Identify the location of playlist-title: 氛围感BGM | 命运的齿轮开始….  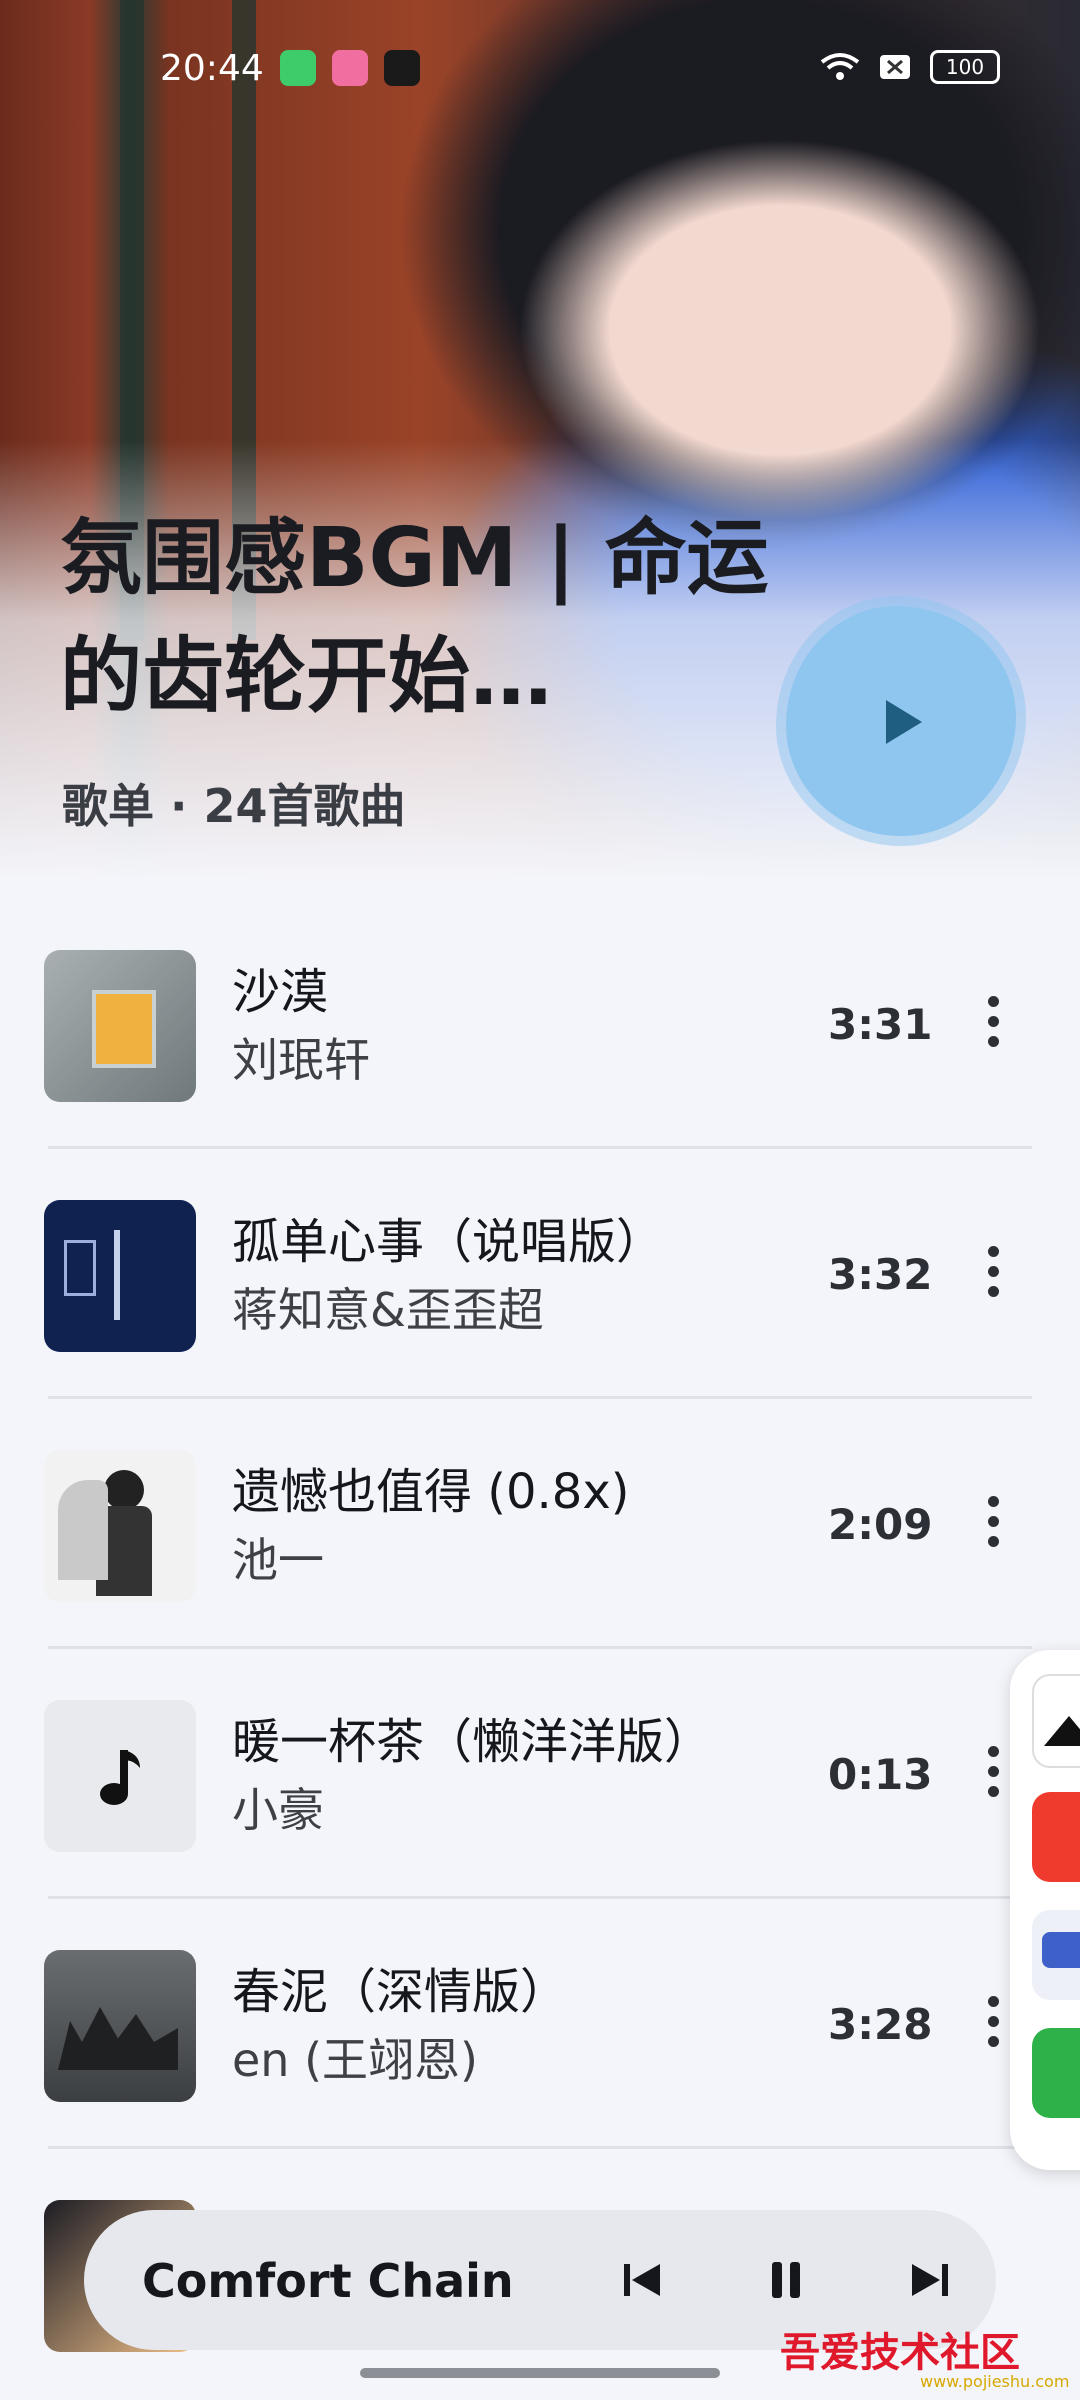
(414, 617).